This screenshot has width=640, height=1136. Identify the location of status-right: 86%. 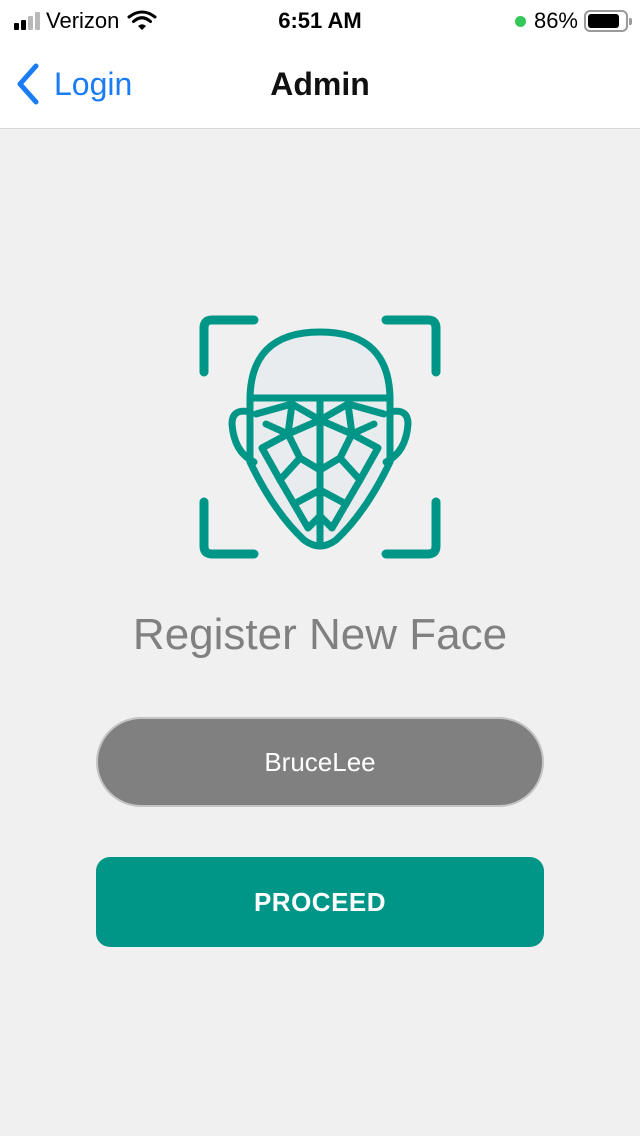
(573, 21).